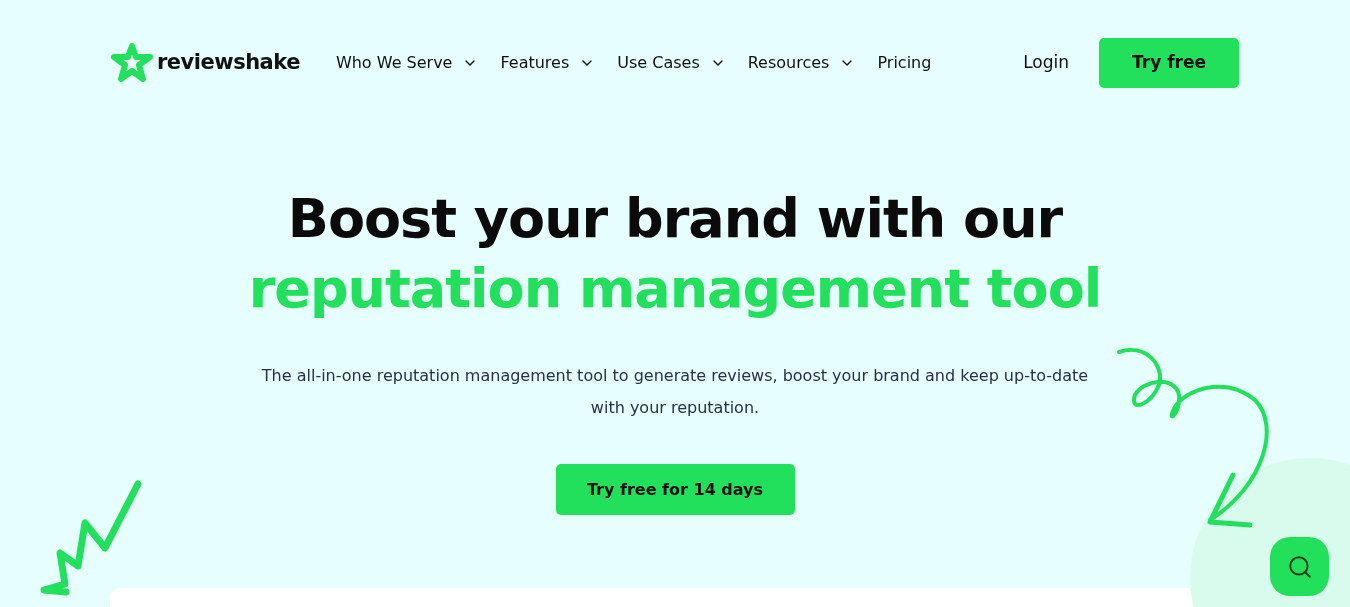 The width and height of the screenshot is (1350, 607). What do you see at coordinates (675, 289) in the screenshot?
I see `hero-title-highlight: reputation management tool` at bounding box center [675, 289].